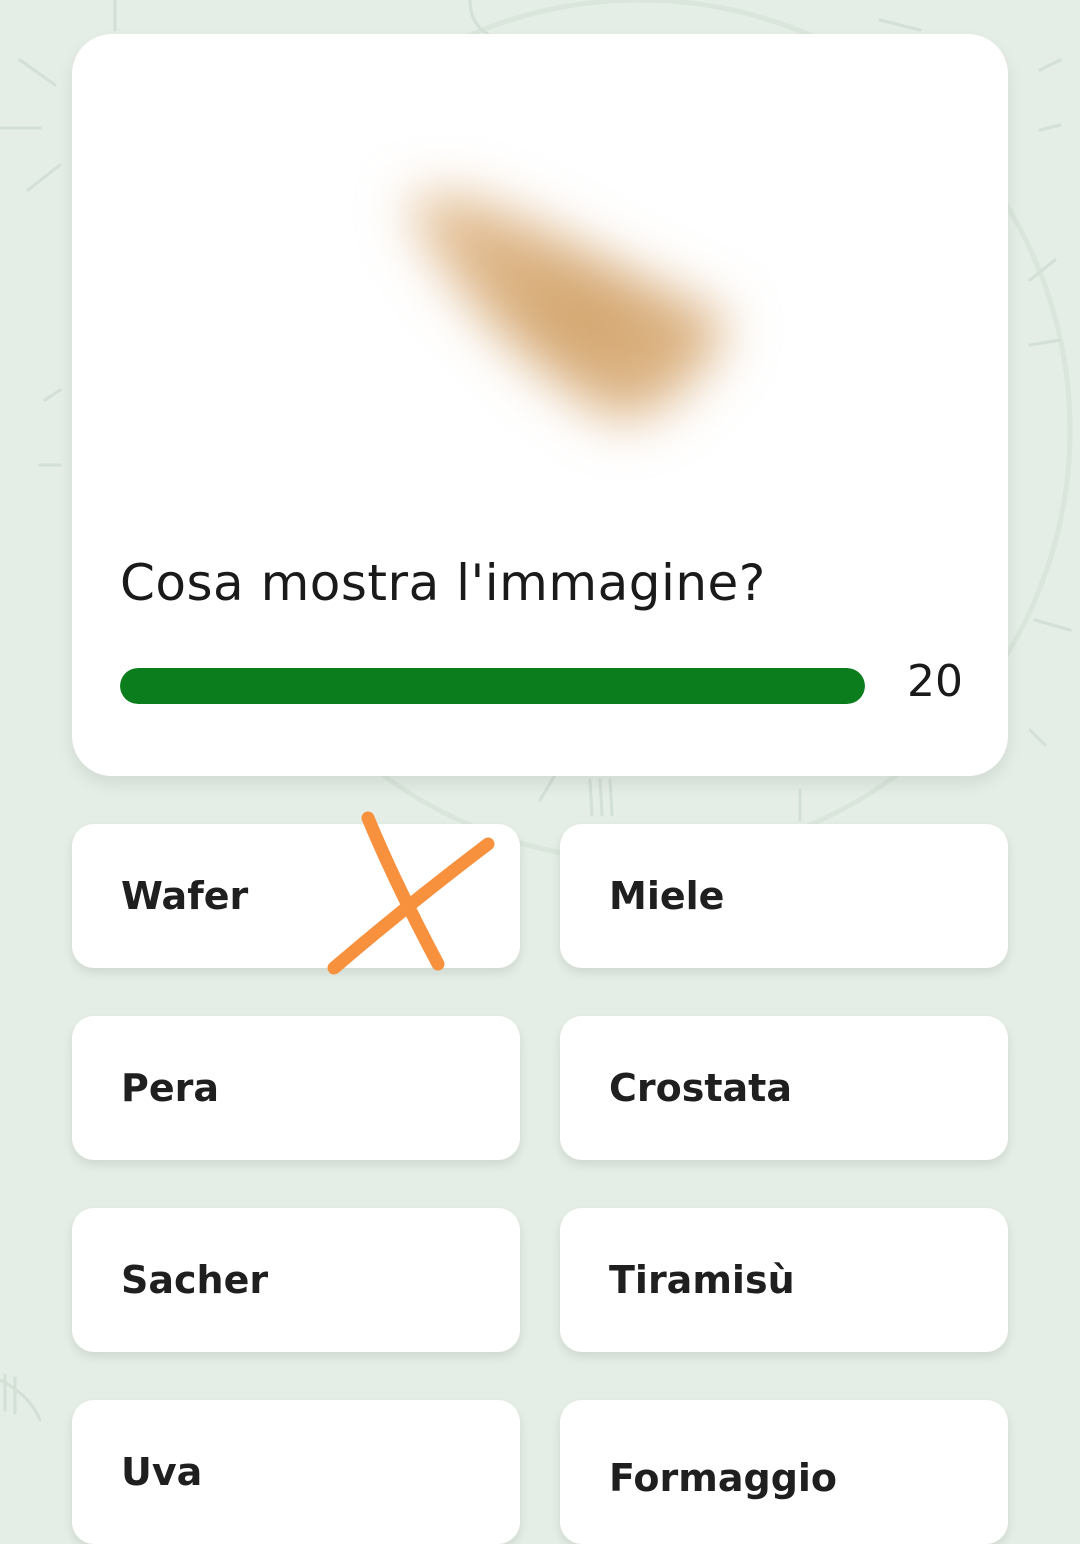 Image resolution: width=1080 pixels, height=1544 pixels. Describe the element at coordinates (170, 1088) in the screenshot. I see `answer-label: Pera` at that location.